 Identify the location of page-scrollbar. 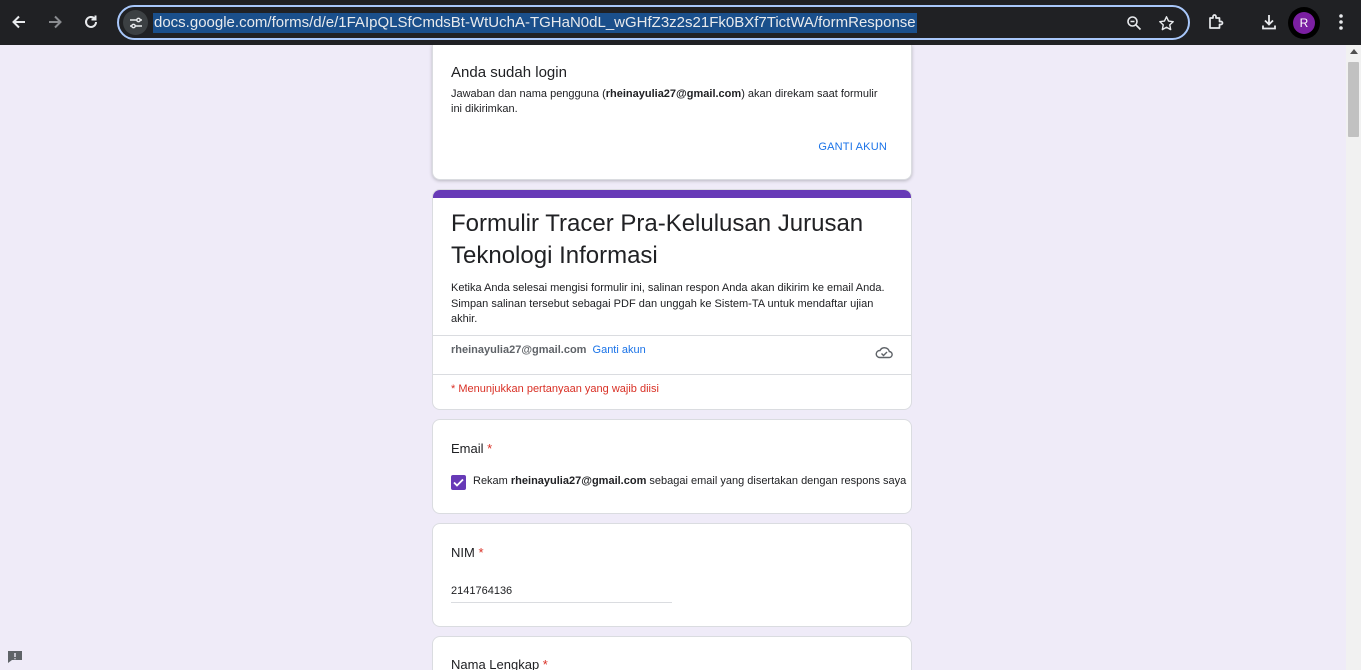
(1353, 357).